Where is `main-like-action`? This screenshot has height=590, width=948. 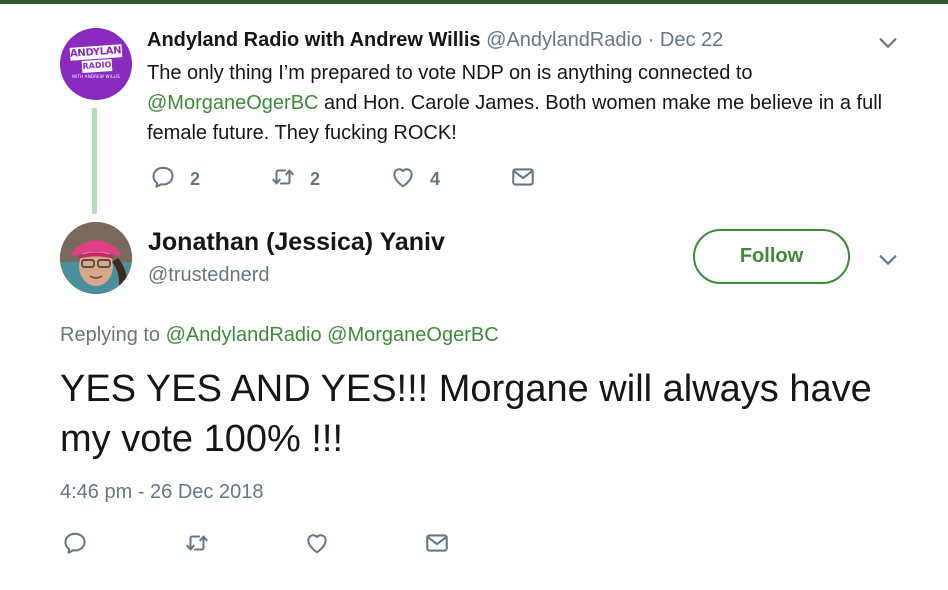
main-like-action is located at coordinates (317, 545).